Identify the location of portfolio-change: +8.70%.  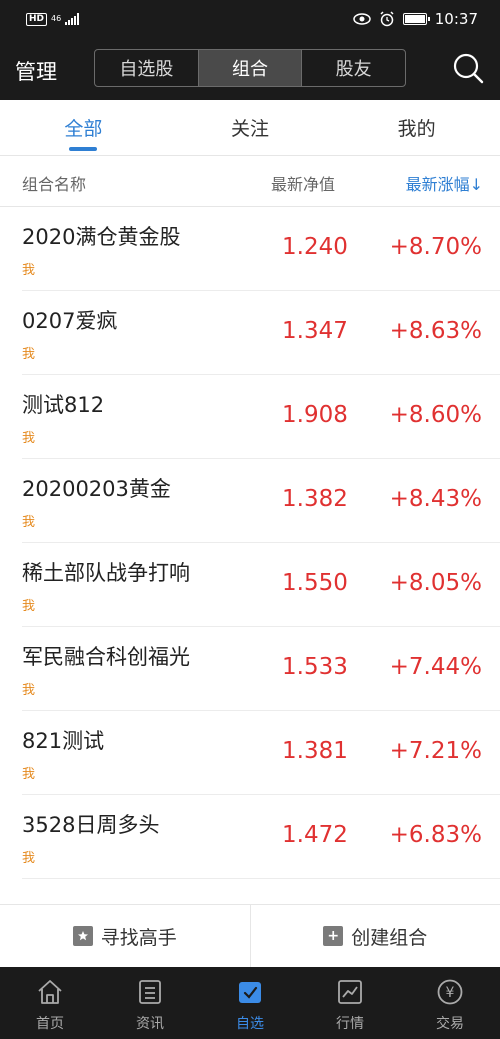
(435, 247).